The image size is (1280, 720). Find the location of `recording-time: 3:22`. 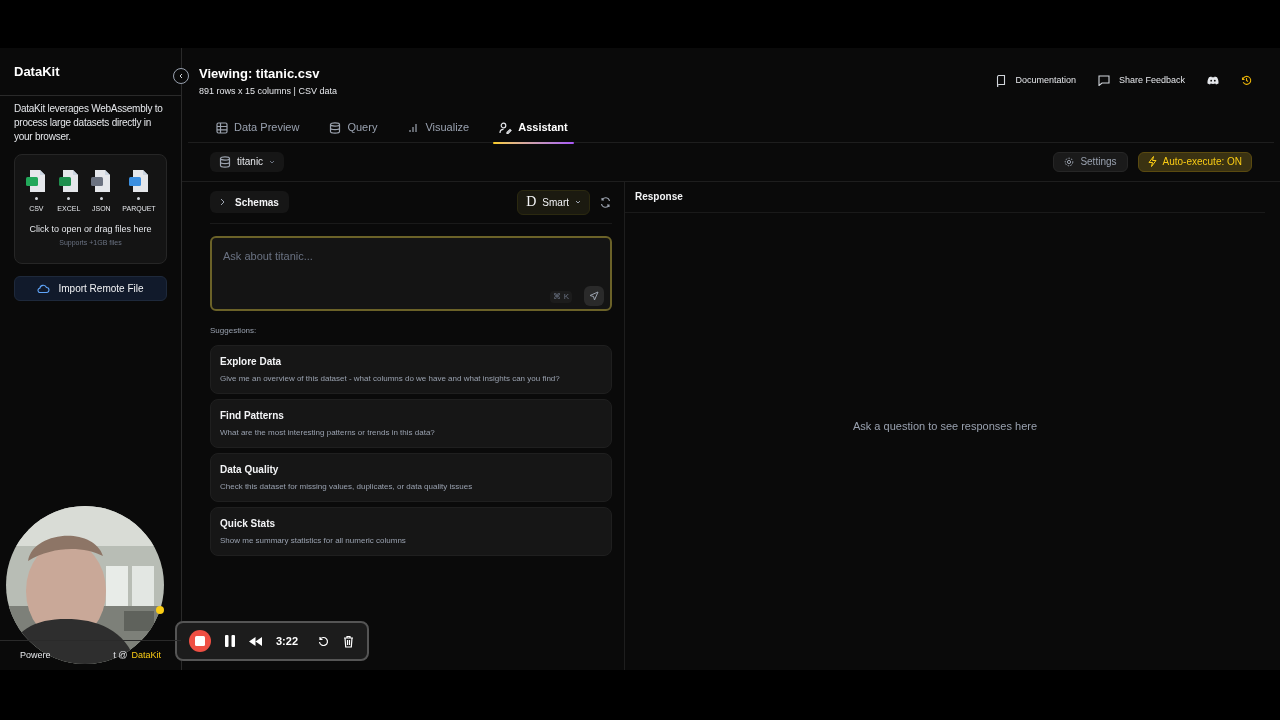

recording-time: 3:22 is located at coordinates (287, 641).